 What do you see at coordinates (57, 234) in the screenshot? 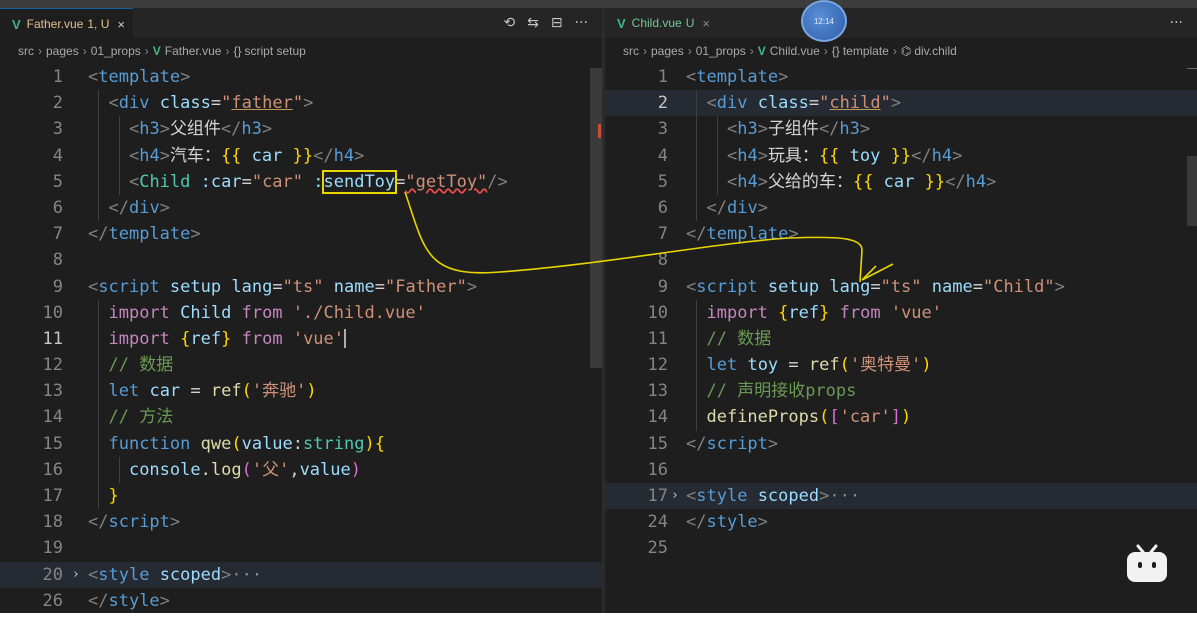
I see `line-number: 7` at bounding box center [57, 234].